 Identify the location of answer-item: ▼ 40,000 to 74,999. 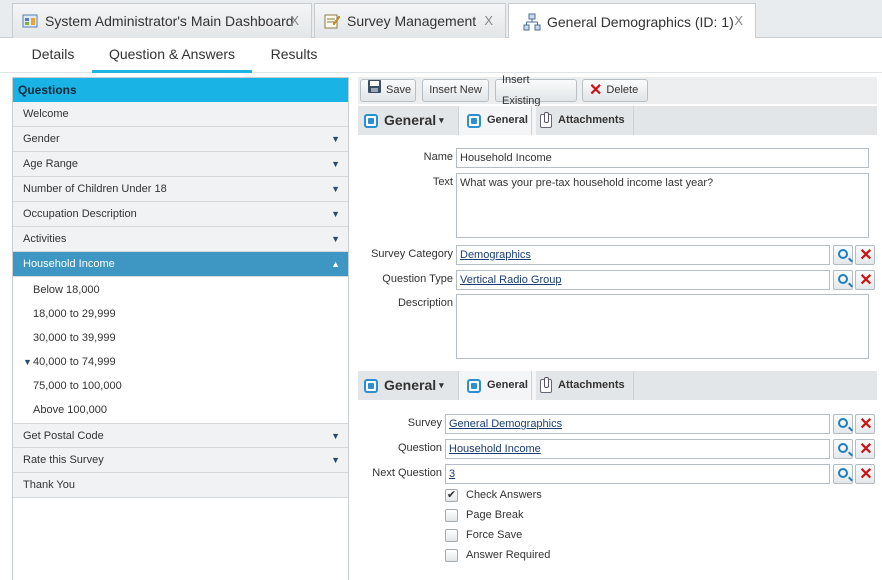
(180, 362).